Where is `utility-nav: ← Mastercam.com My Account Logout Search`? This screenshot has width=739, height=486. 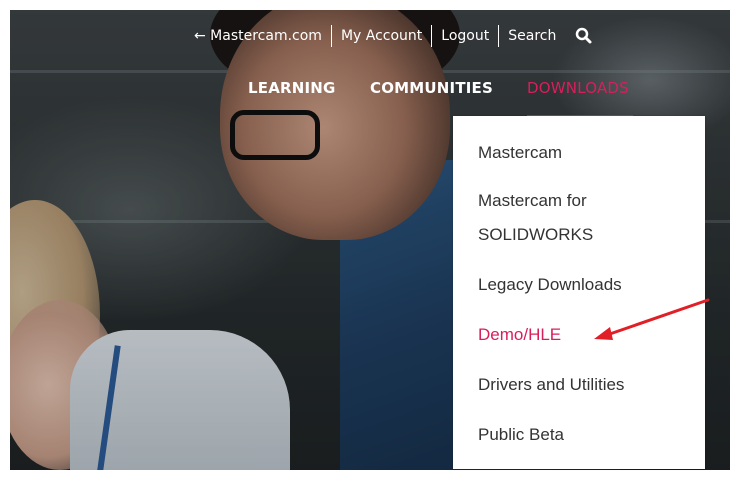 utility-nav: ← Mastercam.com My Account Logout Search is located at coordinates (389, 36).